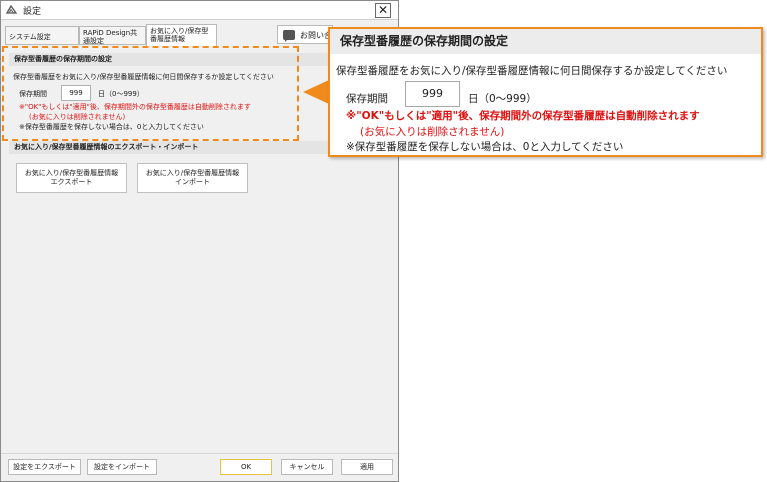 The image size is (767, 482). Describe the element at coordinates (307, 467) in the screenshot. I see `cancel-button: キャンセル` at that location.